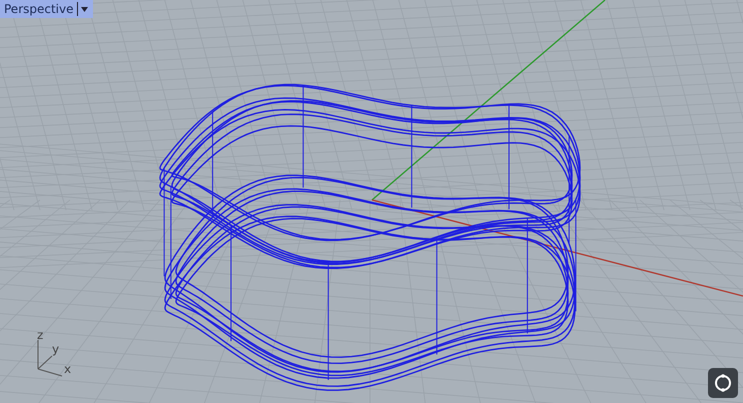 This screenshot has width=743, height=403. I want to click on caret-icon, so click(84, 9).